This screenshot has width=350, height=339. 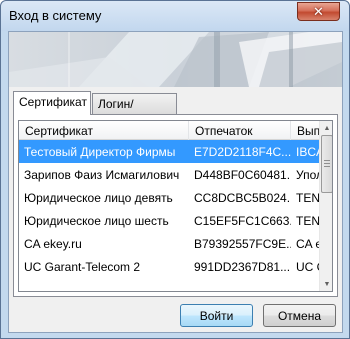 What do you see at coordinates (307, 267) in the screenshot?
I see `certificate-issuer: UC Ga` at bounding box center [307, 267].